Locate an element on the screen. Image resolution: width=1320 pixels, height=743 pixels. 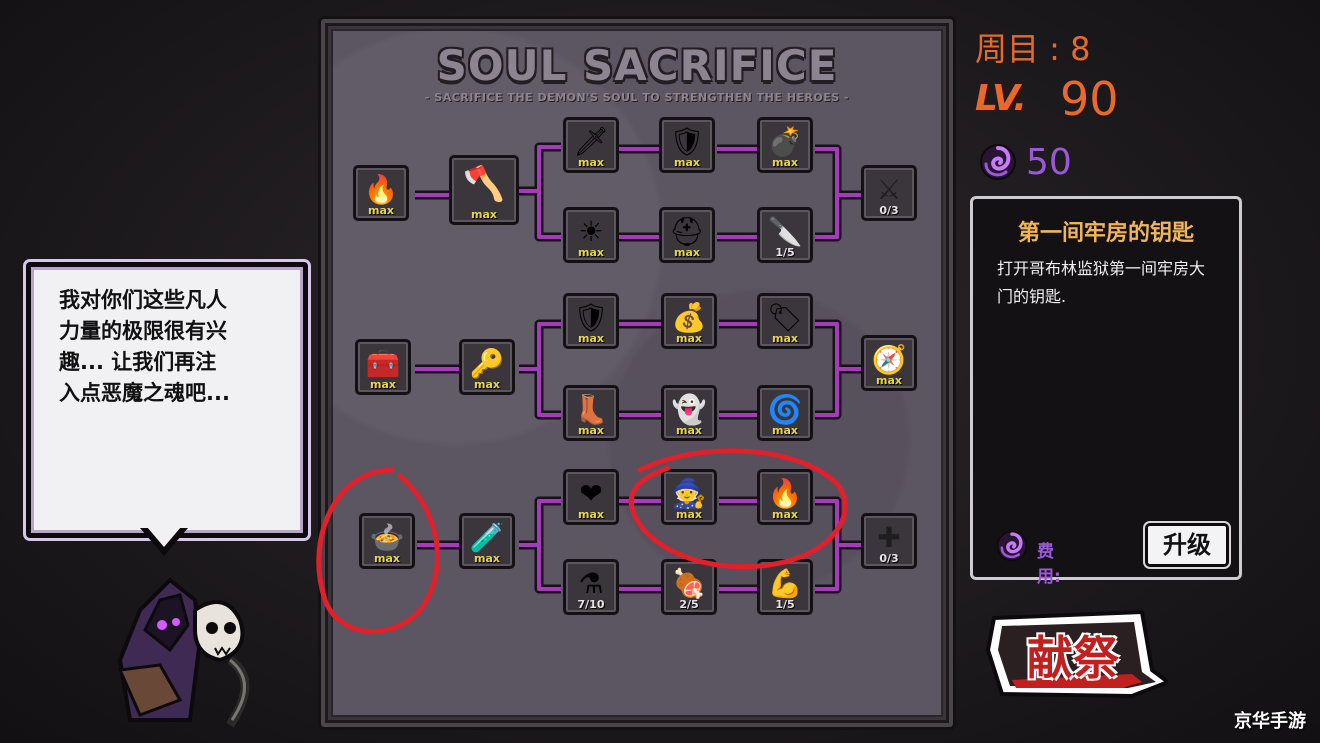
sacrifice-button: 献祭 is located at coordinates (1075, 655).